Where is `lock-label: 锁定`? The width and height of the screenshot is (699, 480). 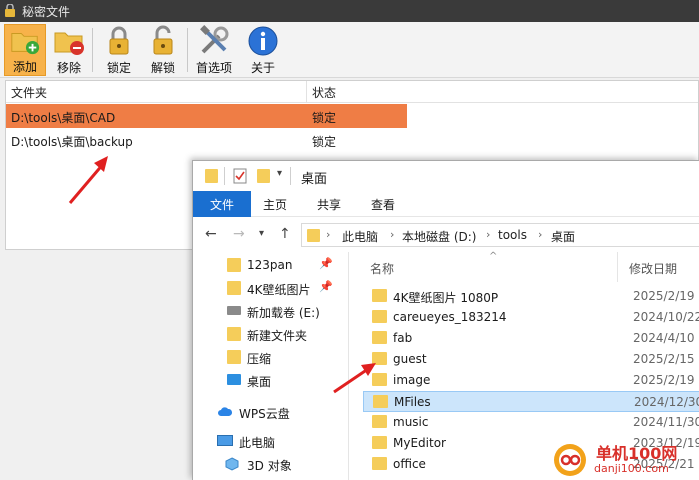
lock-label: 锁定 is located at coordinates (118, 68).